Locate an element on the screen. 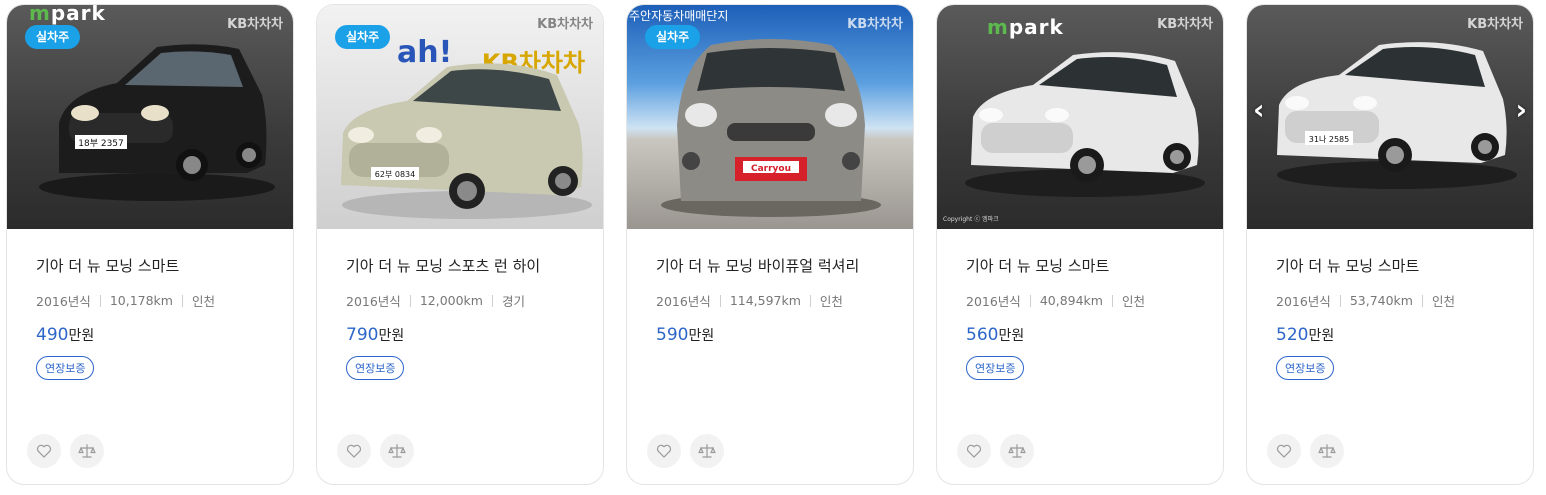 This screenshot has height=495, width=1546. car-photo: mpark KB차차차 Copyright ⓒ 엠파크 is located at coordinates (1080, 117).